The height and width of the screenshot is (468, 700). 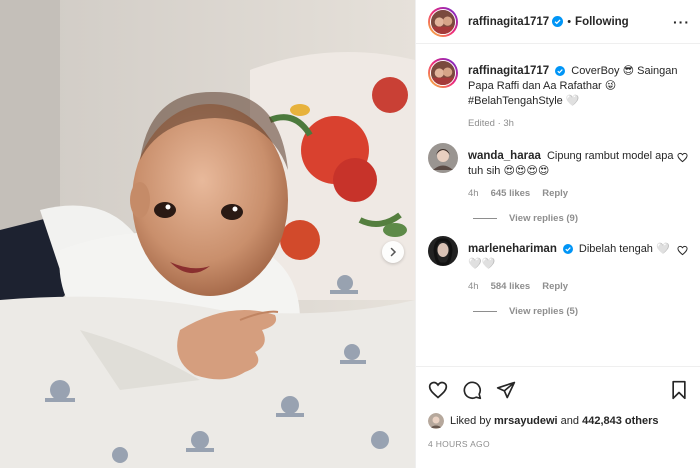 I want to click on liker-avatar-image, so click(x=436, y=421).